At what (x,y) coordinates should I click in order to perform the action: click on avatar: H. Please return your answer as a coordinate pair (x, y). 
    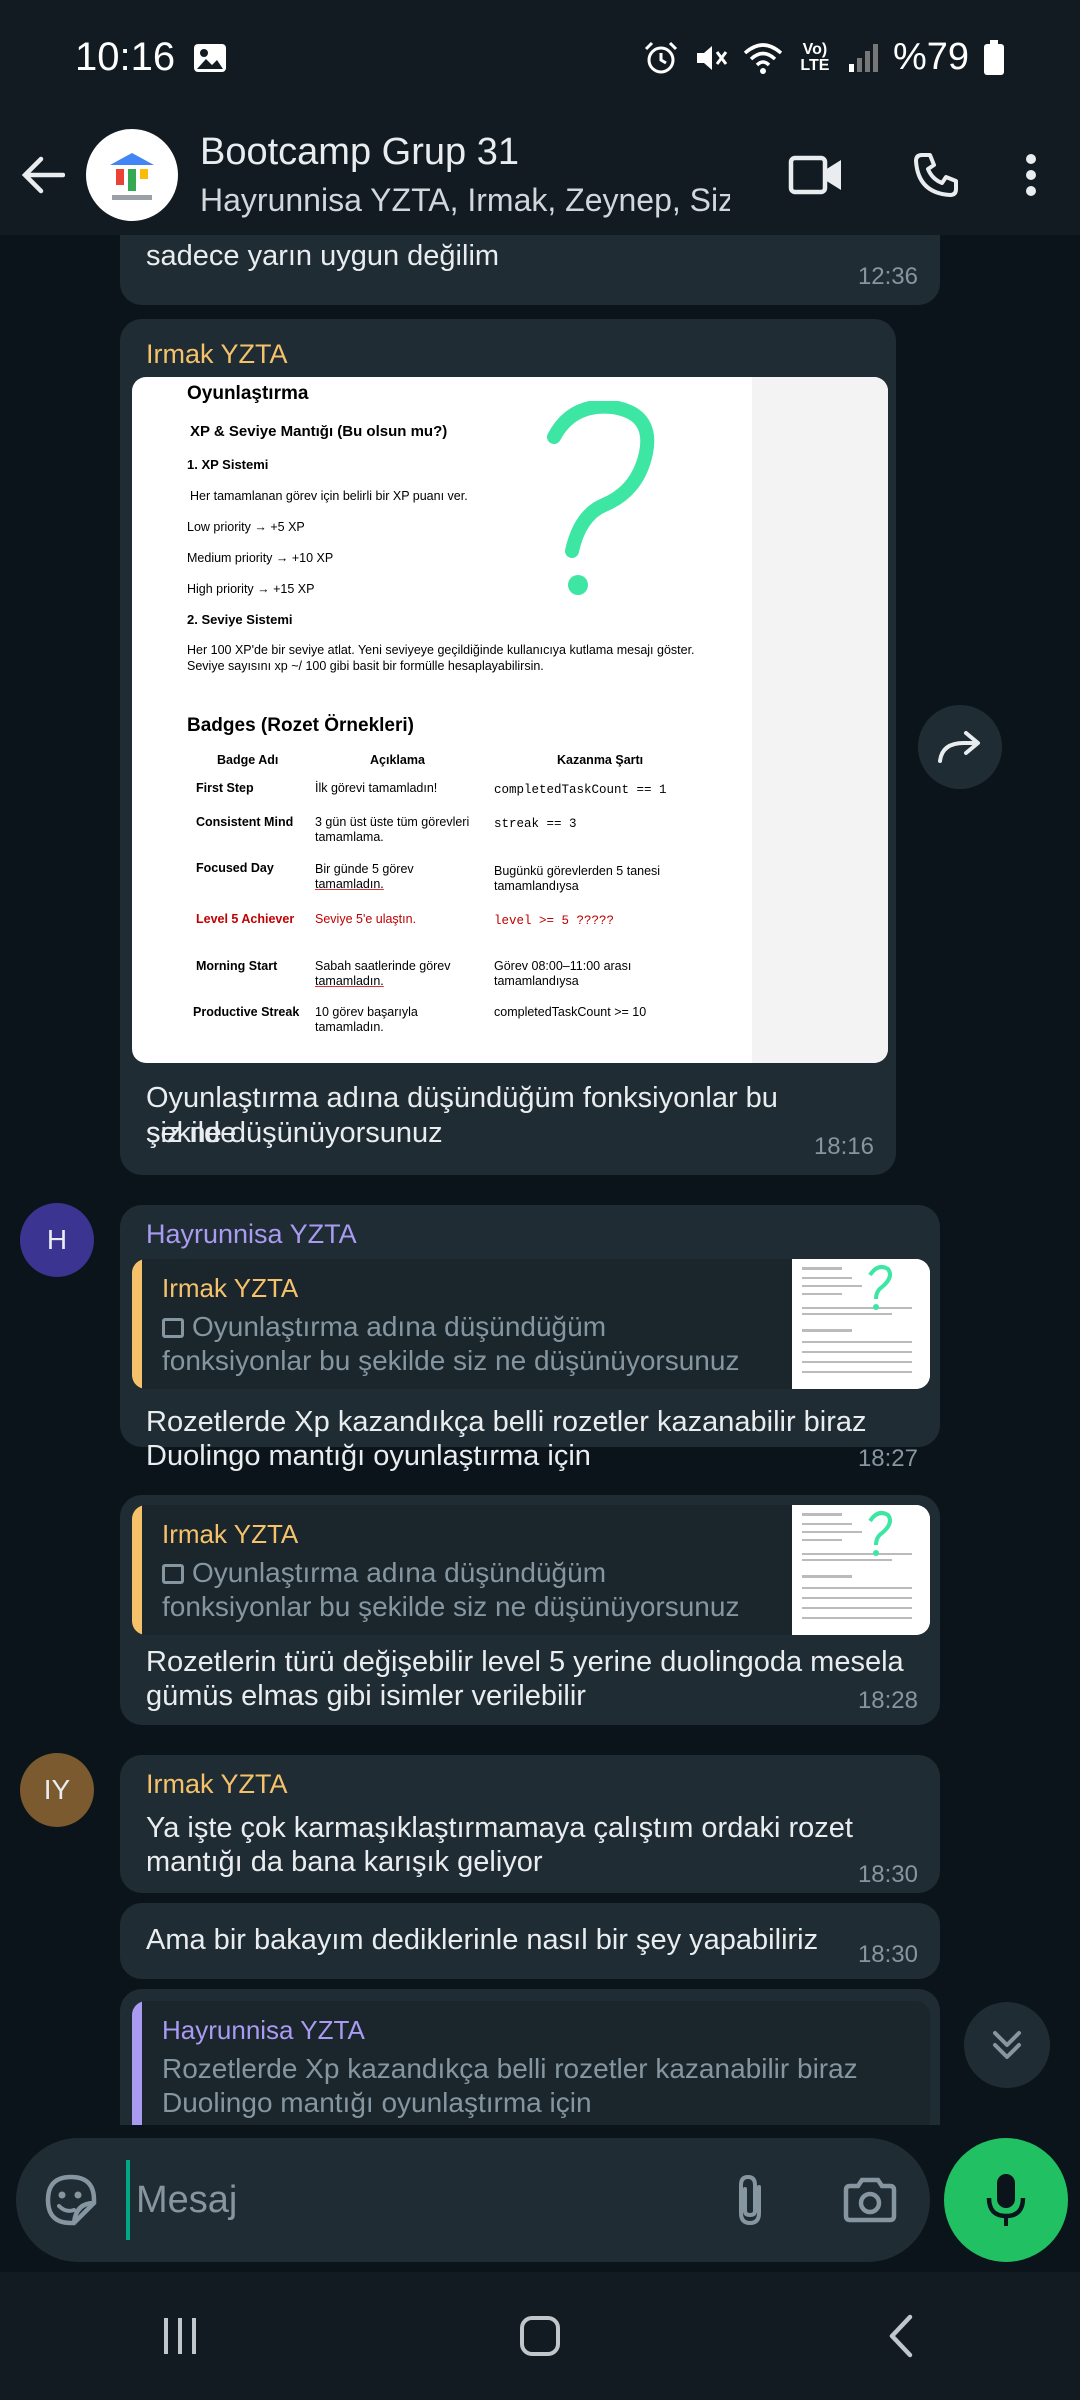
    Looking at the image, I should click on (57, 1240).